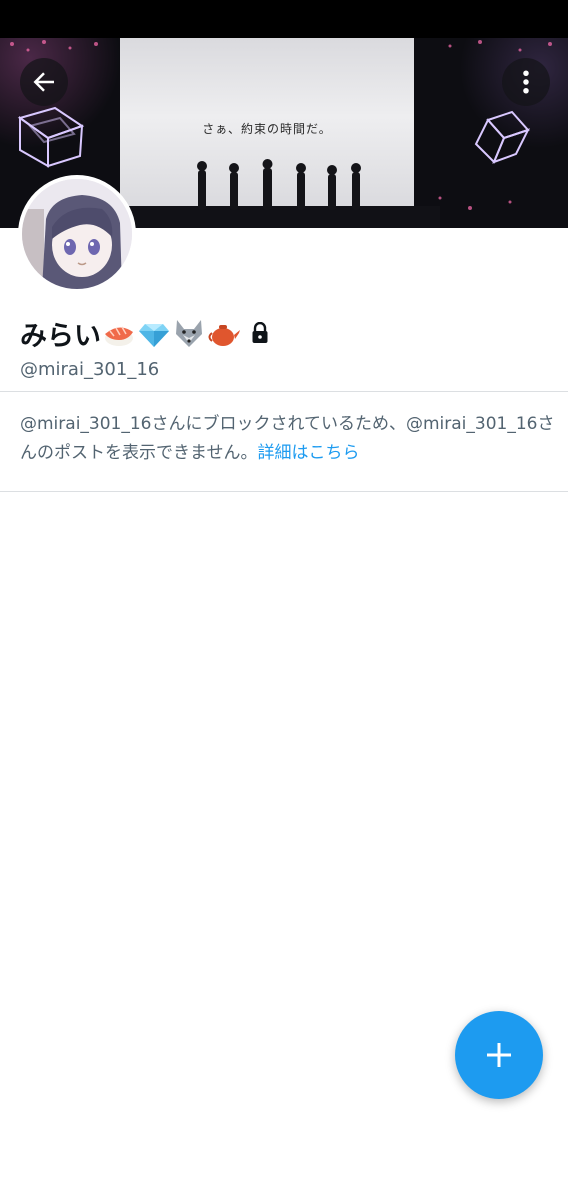  I want to click on lock-icon, so click(260, 332).